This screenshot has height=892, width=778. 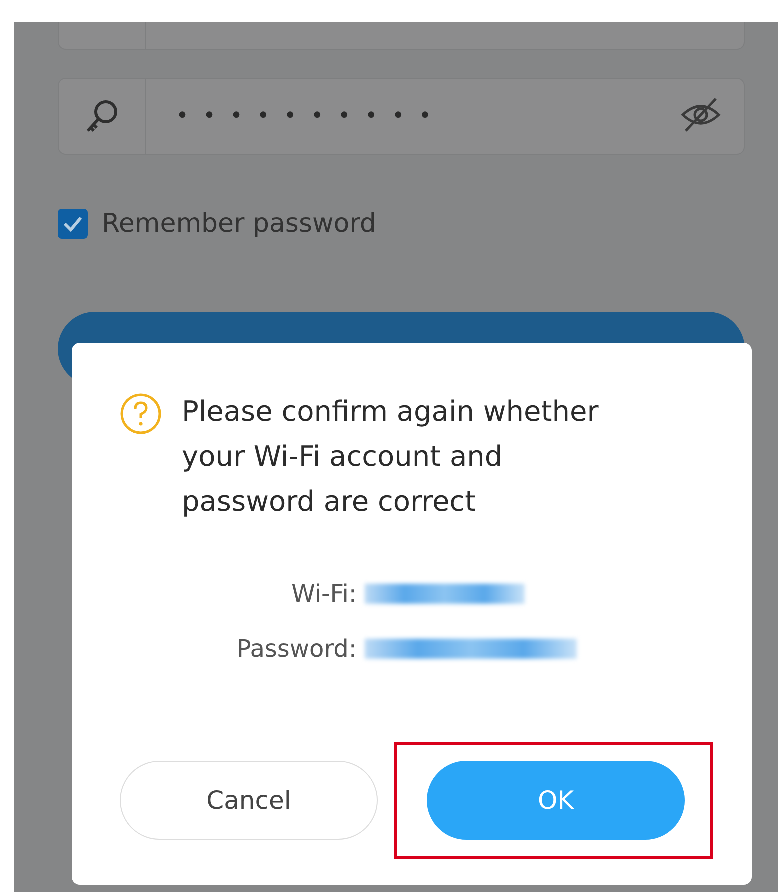 I want to click on cancel-button: Cancel, so click(x=249, y=800).